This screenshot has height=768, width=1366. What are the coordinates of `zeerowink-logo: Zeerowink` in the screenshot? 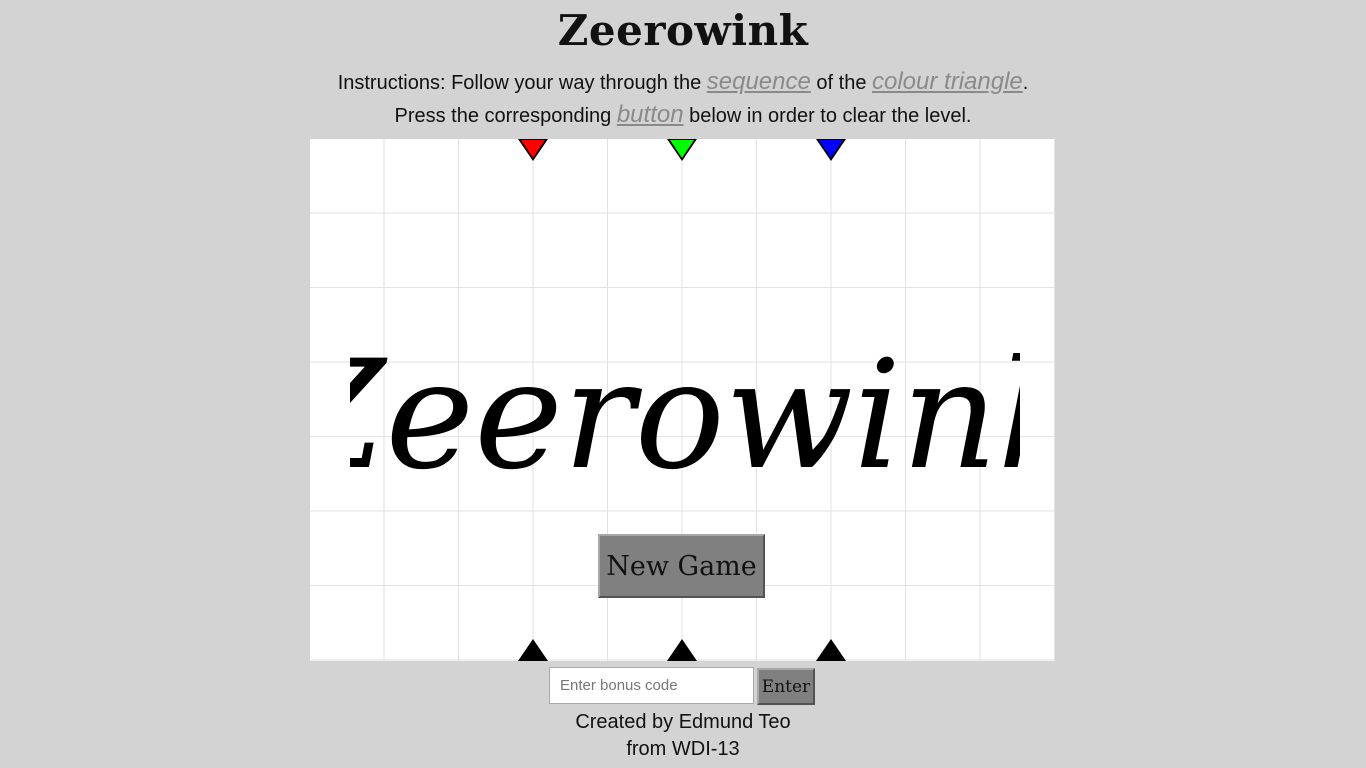 It's located at (685, 414).